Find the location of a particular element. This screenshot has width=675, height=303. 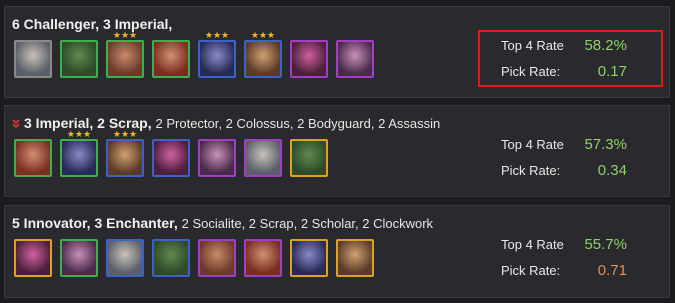

comp-traits-primary: 6 Challenger, 3 Imperial, is located at coordinates (92, 24).